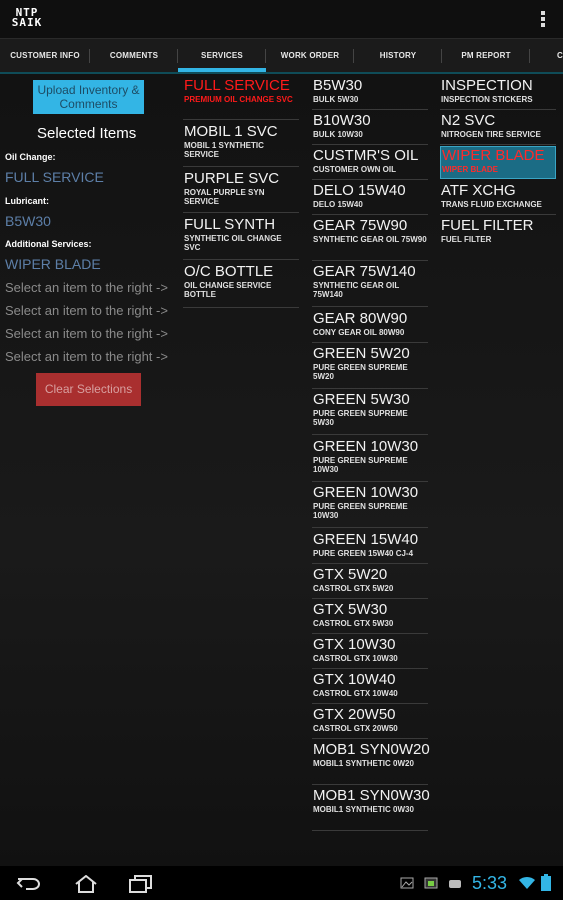 The width and height of the screenshot is (563, 900). Describe the element at coordinates (498, 128) in the screenshot. I see `additional-item: N2 SVC NITROGEN TIRE SERVICE` at that location.